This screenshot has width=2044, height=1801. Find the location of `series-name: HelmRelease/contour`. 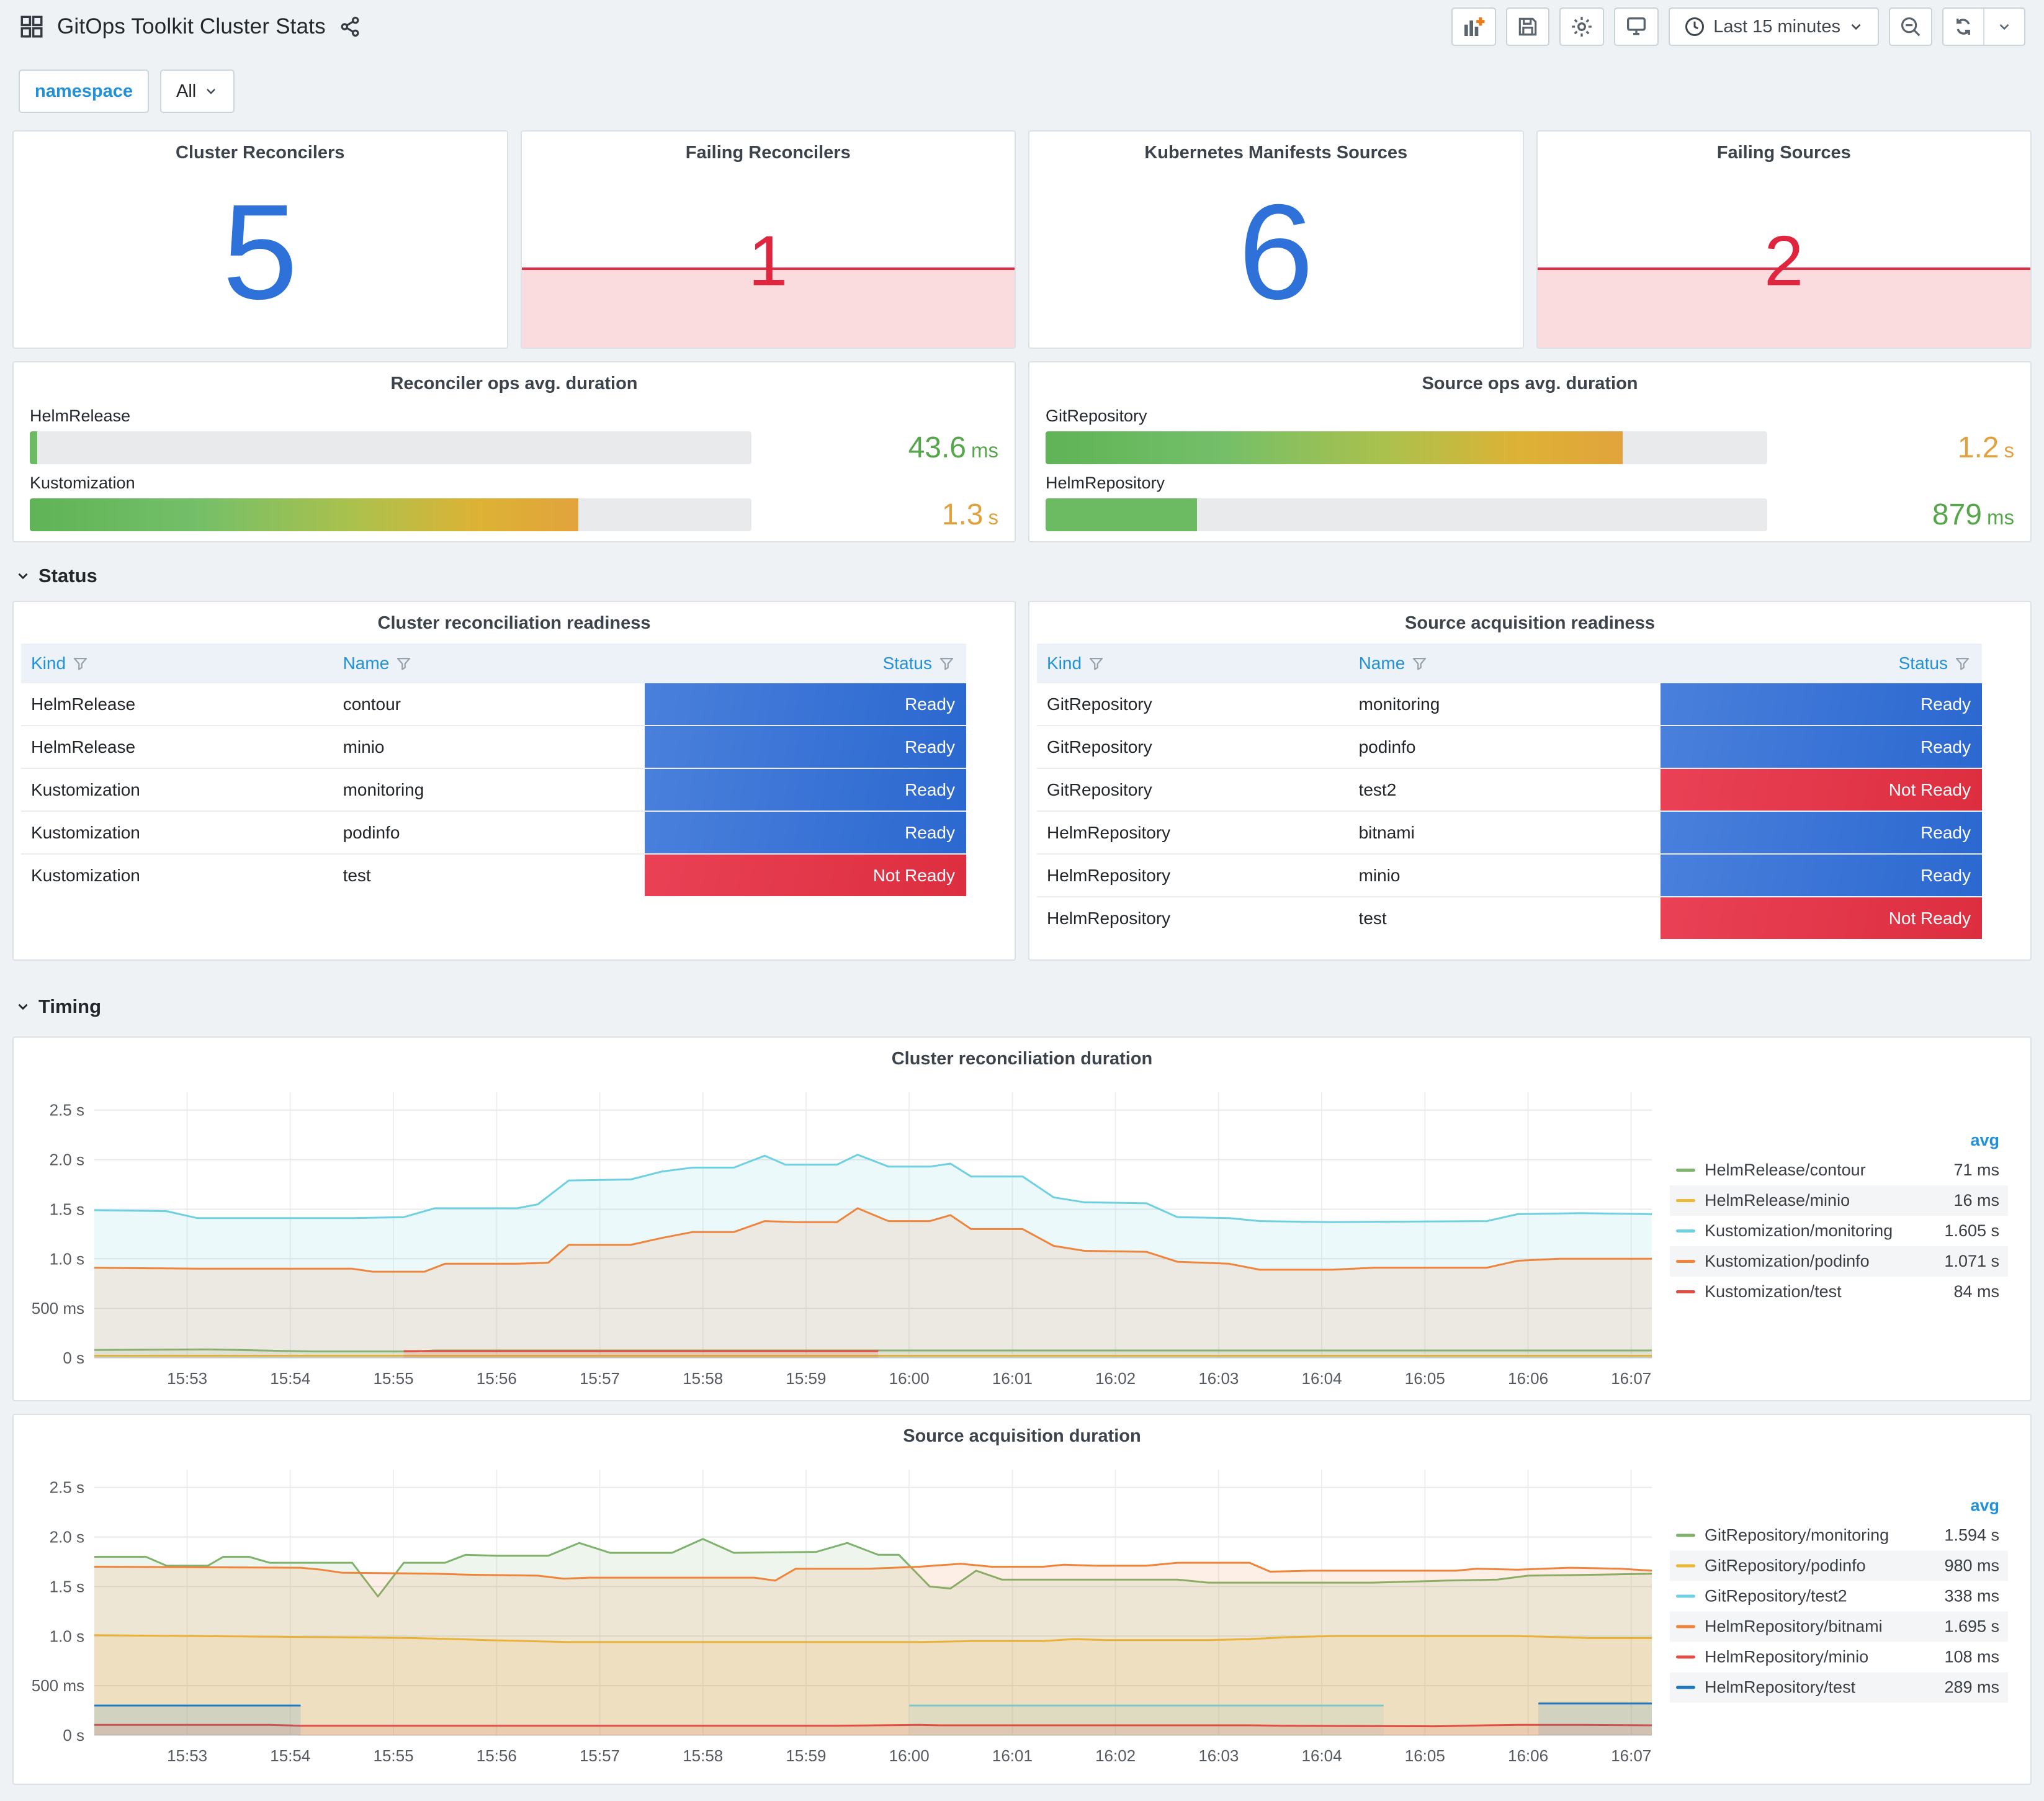

series-name: HelmRelease/contour is located at coordinates (1785, 1170).